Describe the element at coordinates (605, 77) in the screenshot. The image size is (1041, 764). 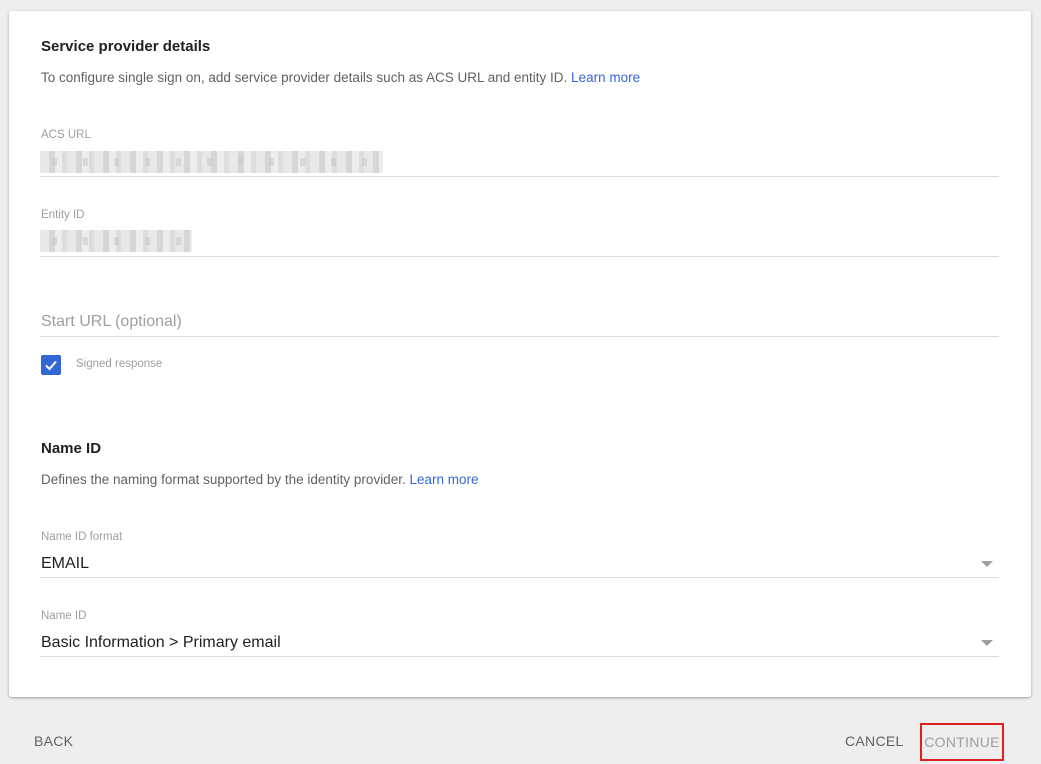
I see `service-provider-learn-more-link: Learn more` at that location.